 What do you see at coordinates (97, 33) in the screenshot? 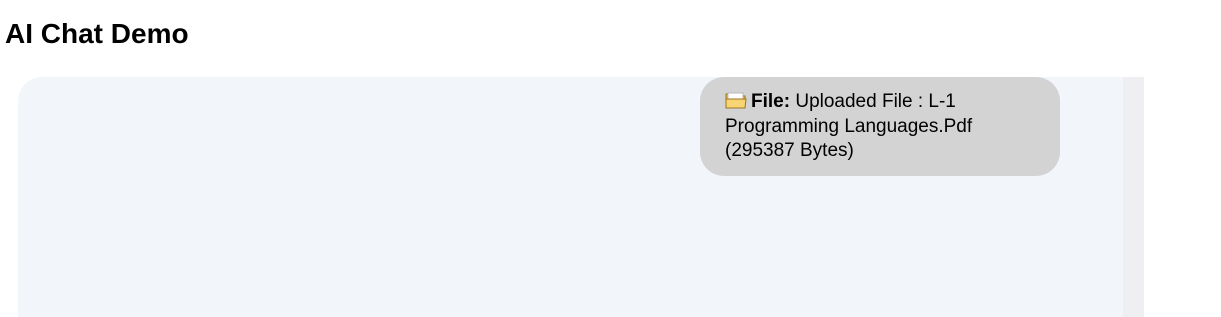
I see `page-title: AI Chat Demo` at bounding box center [97, 33].